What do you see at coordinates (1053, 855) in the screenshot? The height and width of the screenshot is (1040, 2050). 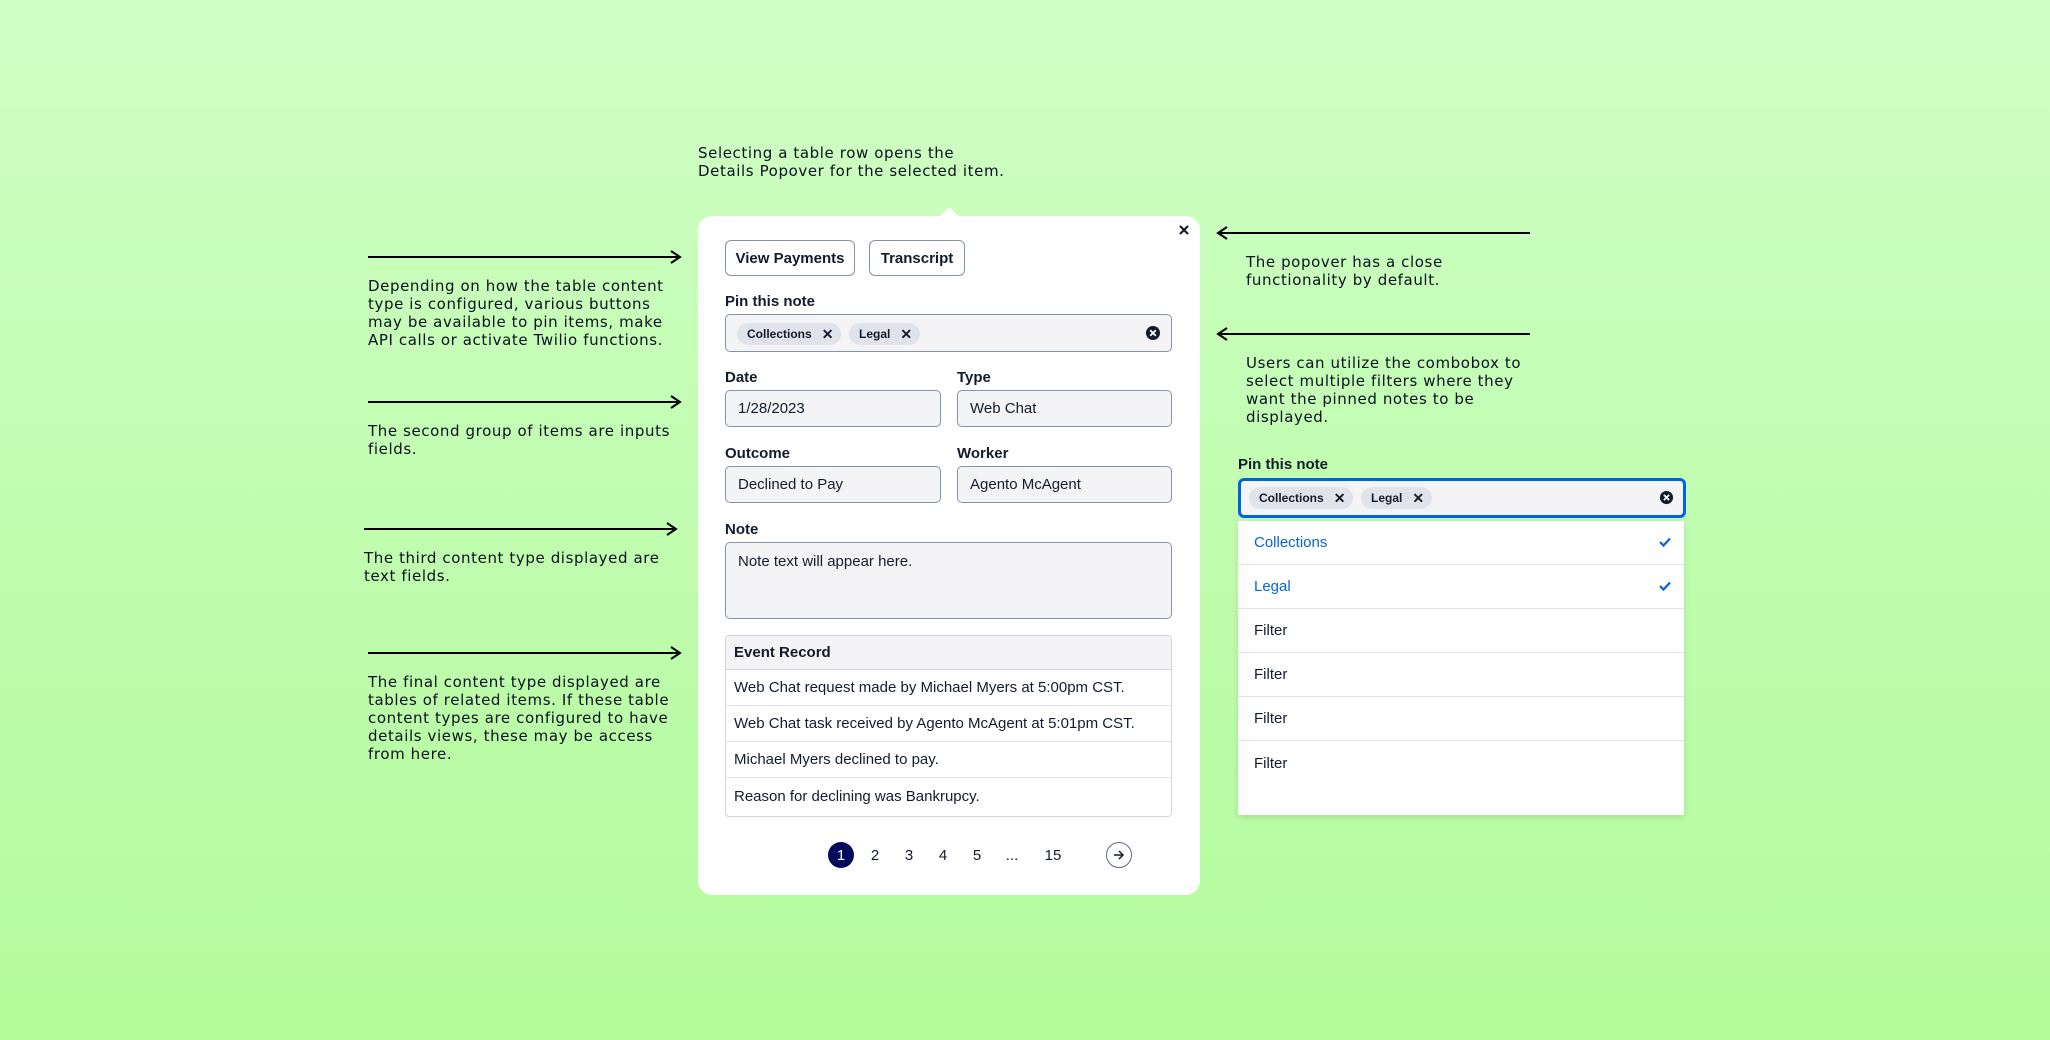 I see `page-15: 15` at bounding box center [1053, 855].